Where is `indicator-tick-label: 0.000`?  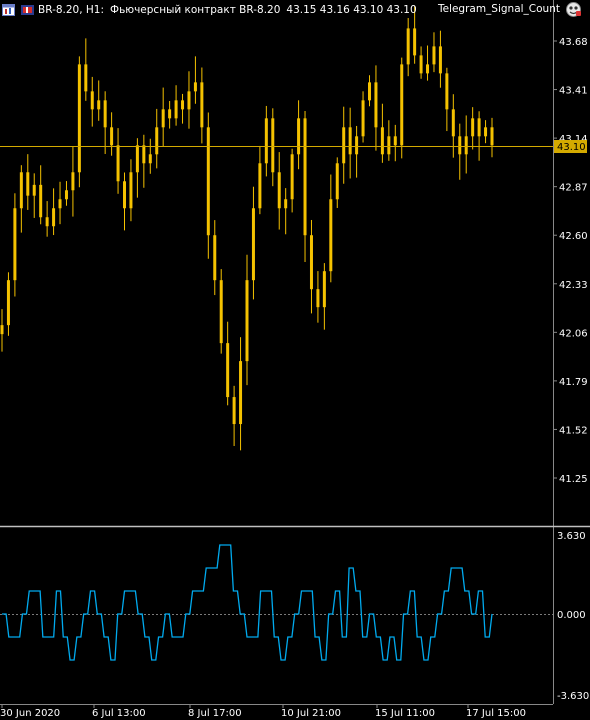
indicator-tick-label: 0.000 is located at coordinates (571, 615).